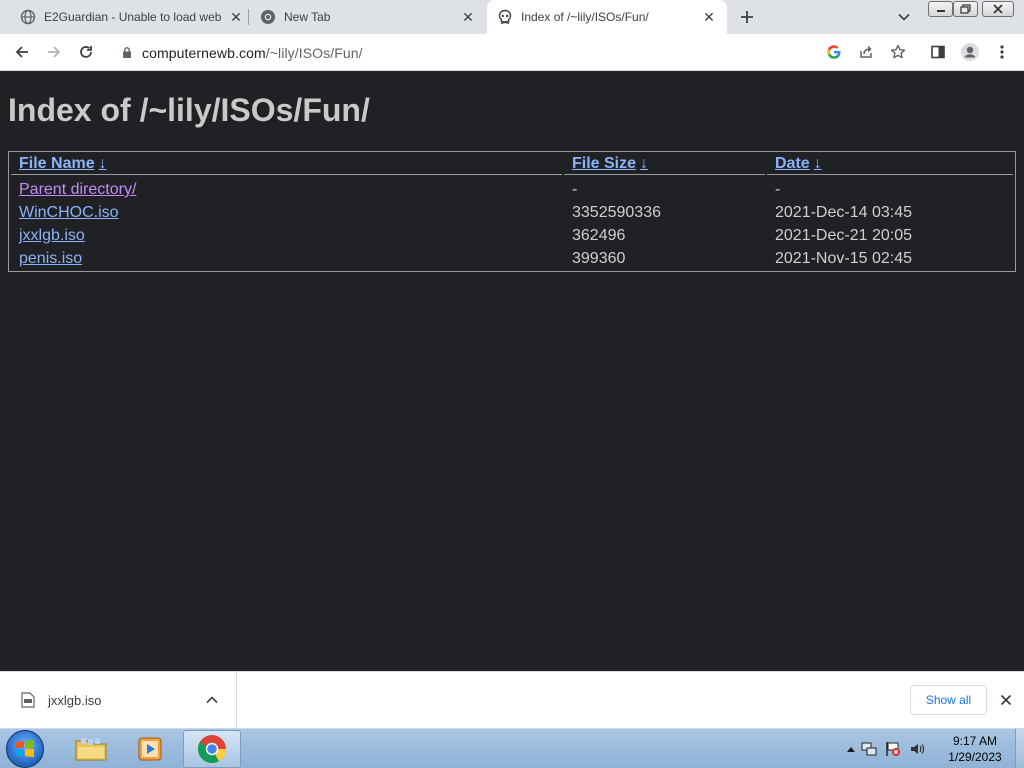 This screenshot has height=768, width=1024. Describe the element at coordinates (616, 212) in the screenshot. I see `file-size-cell: 3352590336` at that location.